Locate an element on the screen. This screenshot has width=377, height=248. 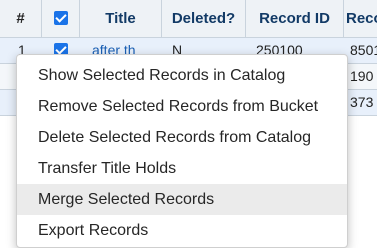
select-all-checkbox is located at coordinates (61, 18).